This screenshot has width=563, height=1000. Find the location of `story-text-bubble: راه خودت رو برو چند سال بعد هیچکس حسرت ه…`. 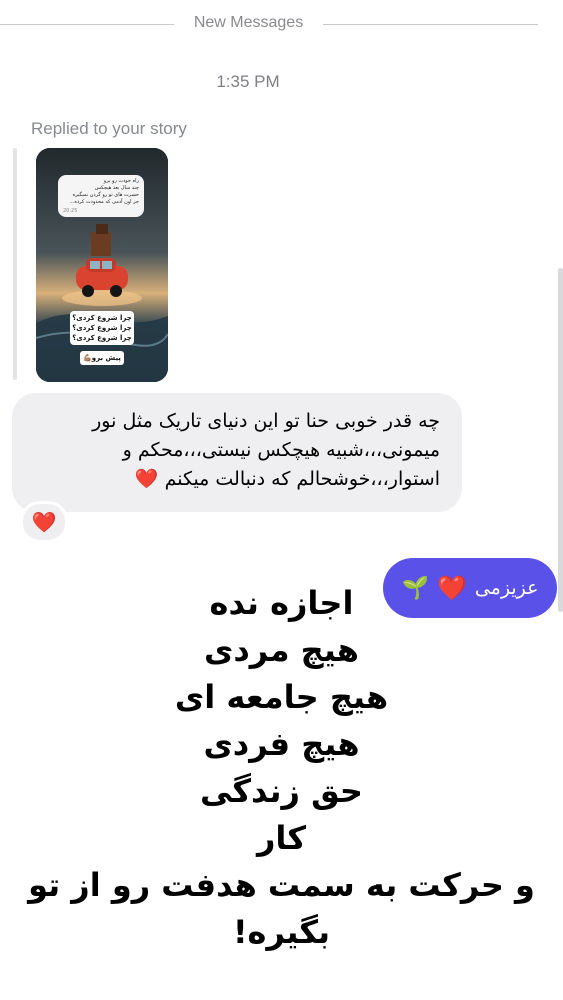

story-text-bubble: راه خودت رو برو چند سال بعد هیچکس حسرت ه… is located at coordinates (101, 196).